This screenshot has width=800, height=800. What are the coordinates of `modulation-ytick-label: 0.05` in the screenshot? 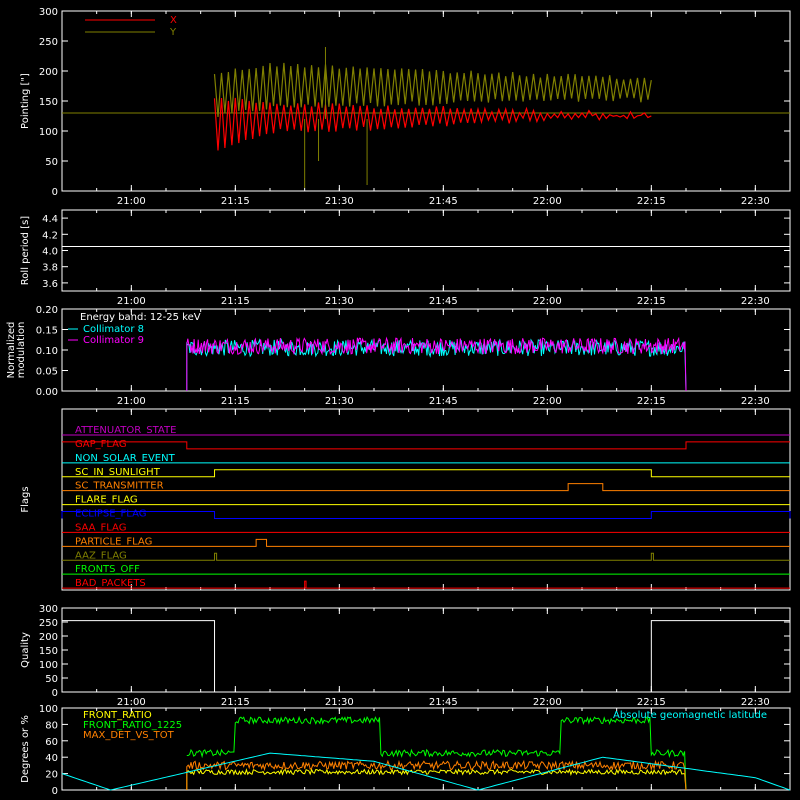 It's located at (47, 372).